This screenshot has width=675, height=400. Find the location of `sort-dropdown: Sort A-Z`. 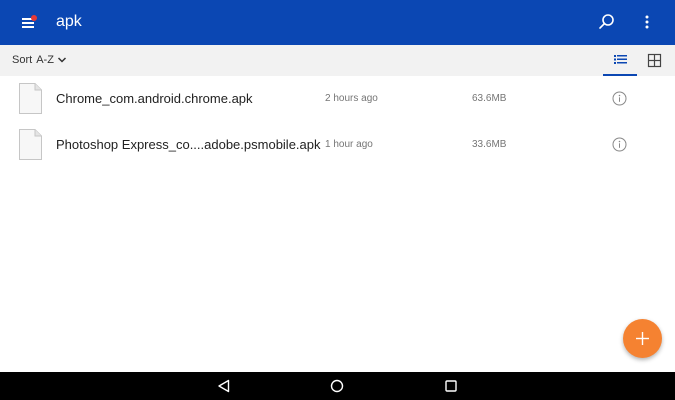

sort-dropdown: Sort A-Z is located at coordinates (39, 60).